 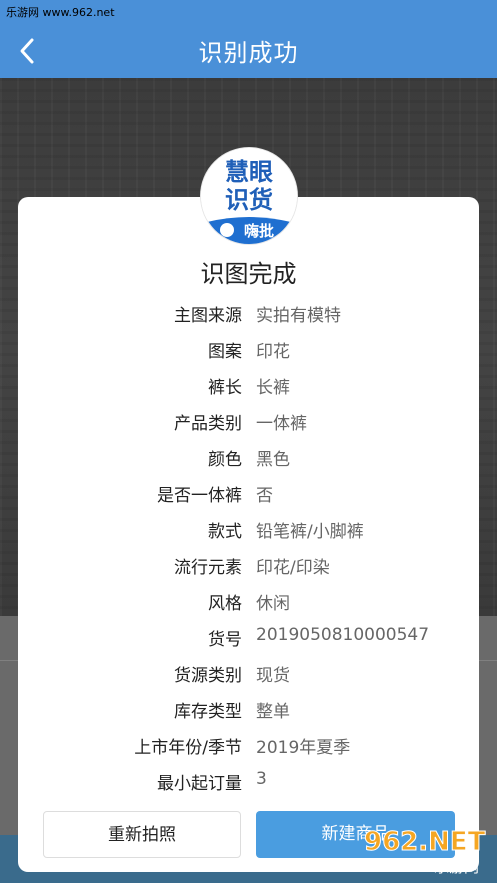 What do you see at coordinates (303, 748) in the screenshot?
I see `attribute-value: 2019年夏季` at bounding box center [303, 748].